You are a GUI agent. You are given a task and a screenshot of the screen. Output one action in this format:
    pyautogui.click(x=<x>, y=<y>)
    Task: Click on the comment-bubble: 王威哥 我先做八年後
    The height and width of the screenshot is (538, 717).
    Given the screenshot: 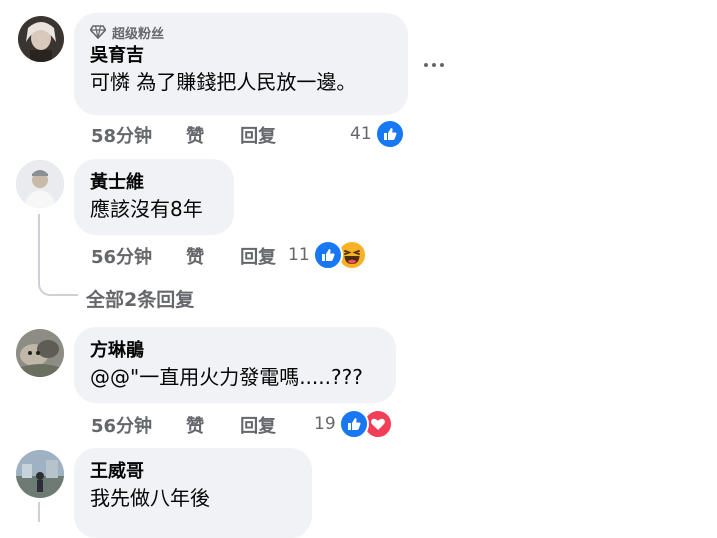 What is the action you would take?
    pyautogui.click(x=193, y=493)
    